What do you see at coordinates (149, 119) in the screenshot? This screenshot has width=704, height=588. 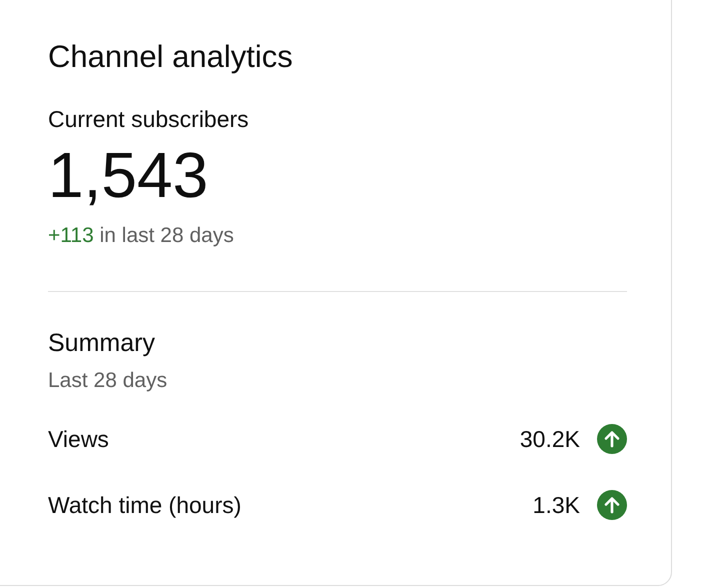 I see `subscribers-label: Current subscribers` at bounding box center [149, 119].